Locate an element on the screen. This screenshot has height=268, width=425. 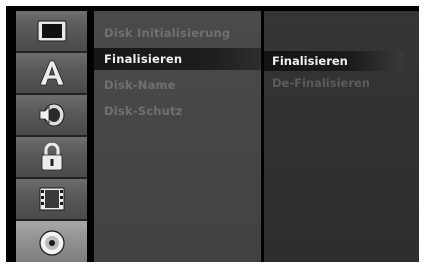
category-audio is located at coordinates (51, 116).